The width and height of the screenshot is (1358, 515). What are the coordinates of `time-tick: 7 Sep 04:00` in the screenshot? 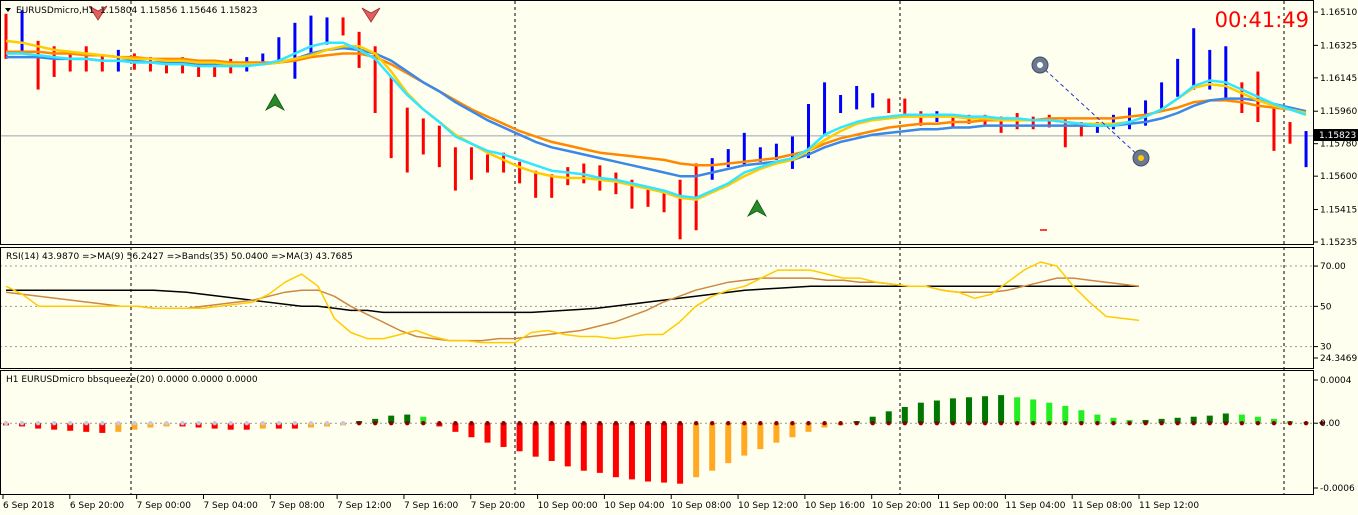 It's located at (230, 506).